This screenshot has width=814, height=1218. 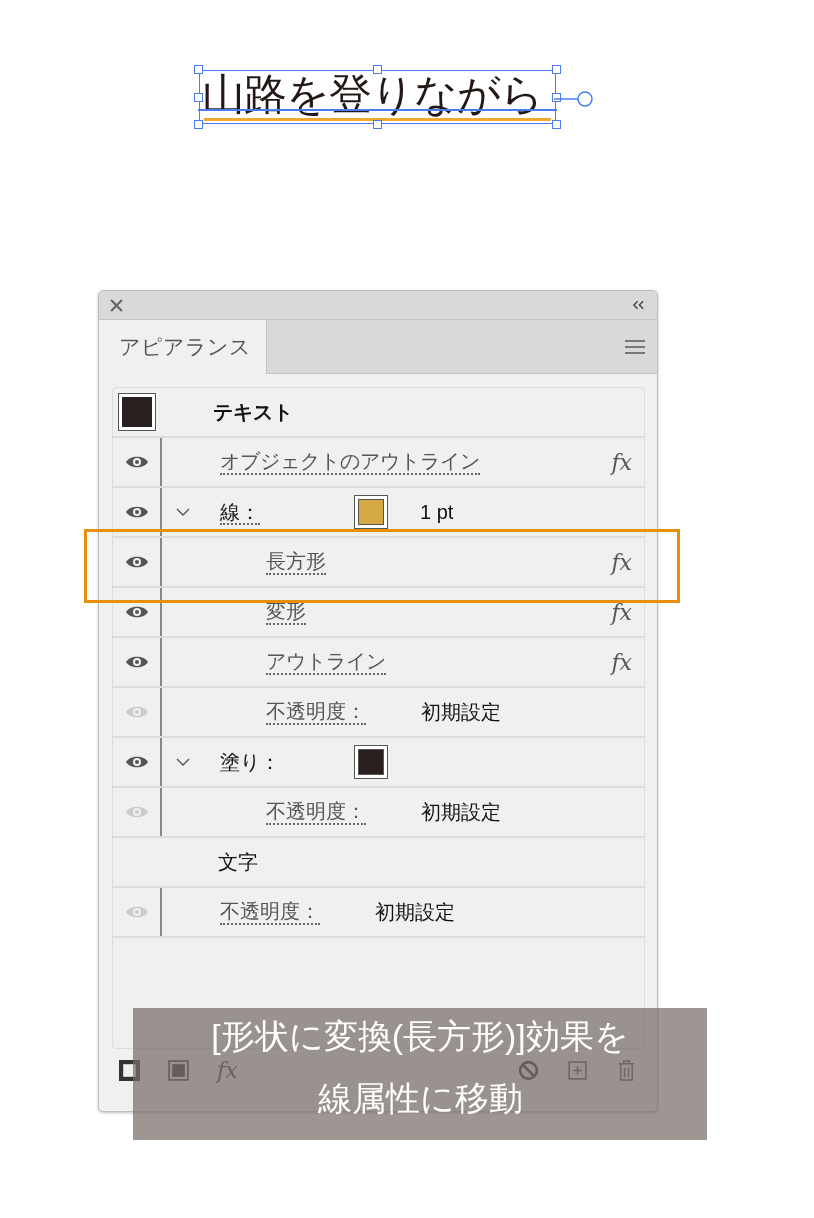 I want to click on caption-text: 線属性に移動, so click(x=420, y=1098).